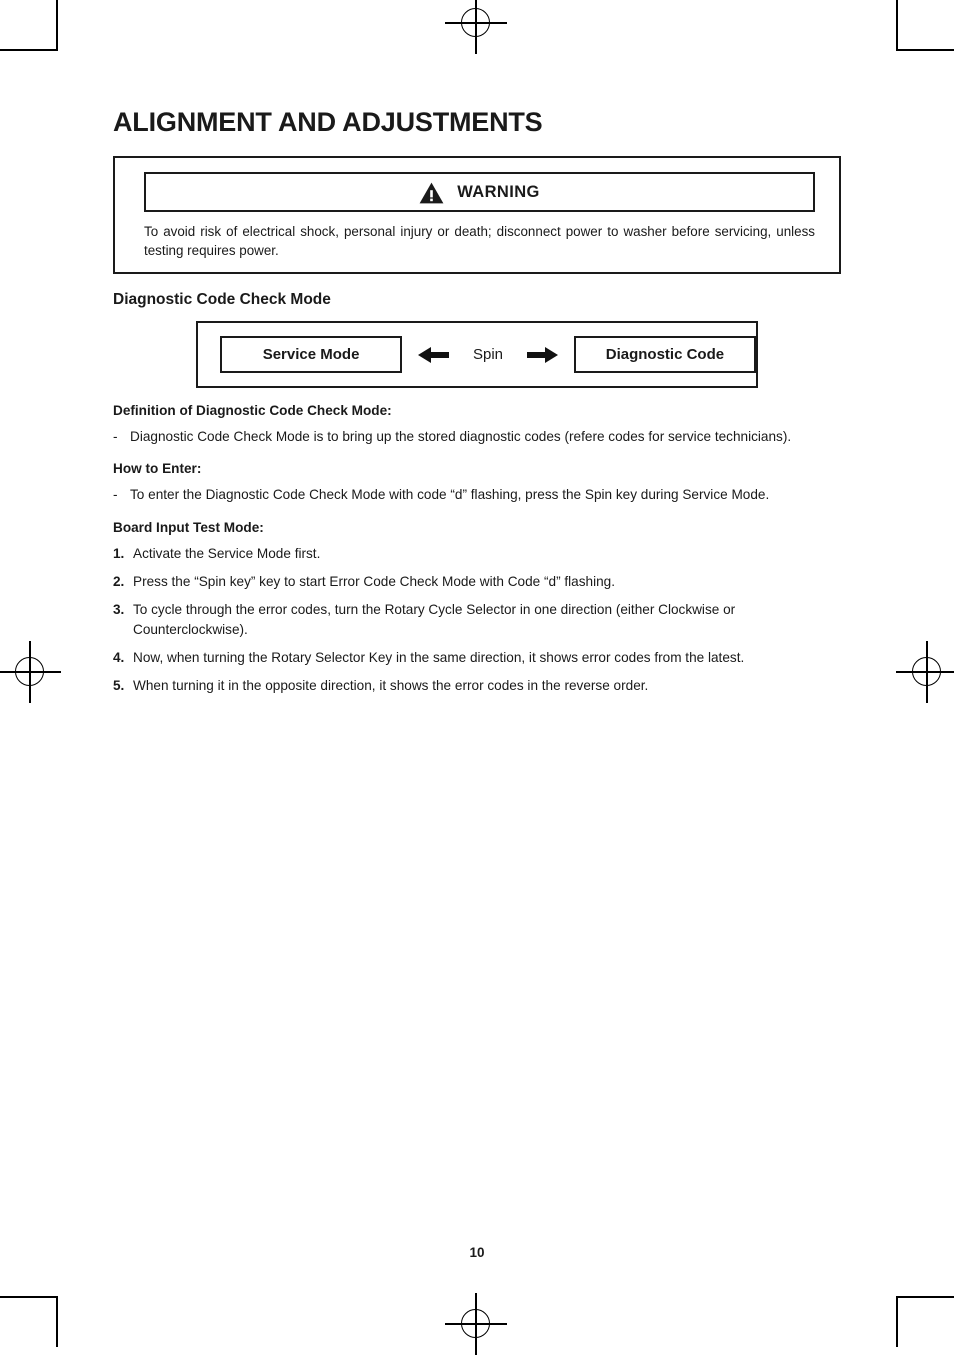 The image size is (954, 1355). Describe the element at coordinates (227, 553) in the screenshot. I see `list-text: Activate the Service Mode first.` at that location.